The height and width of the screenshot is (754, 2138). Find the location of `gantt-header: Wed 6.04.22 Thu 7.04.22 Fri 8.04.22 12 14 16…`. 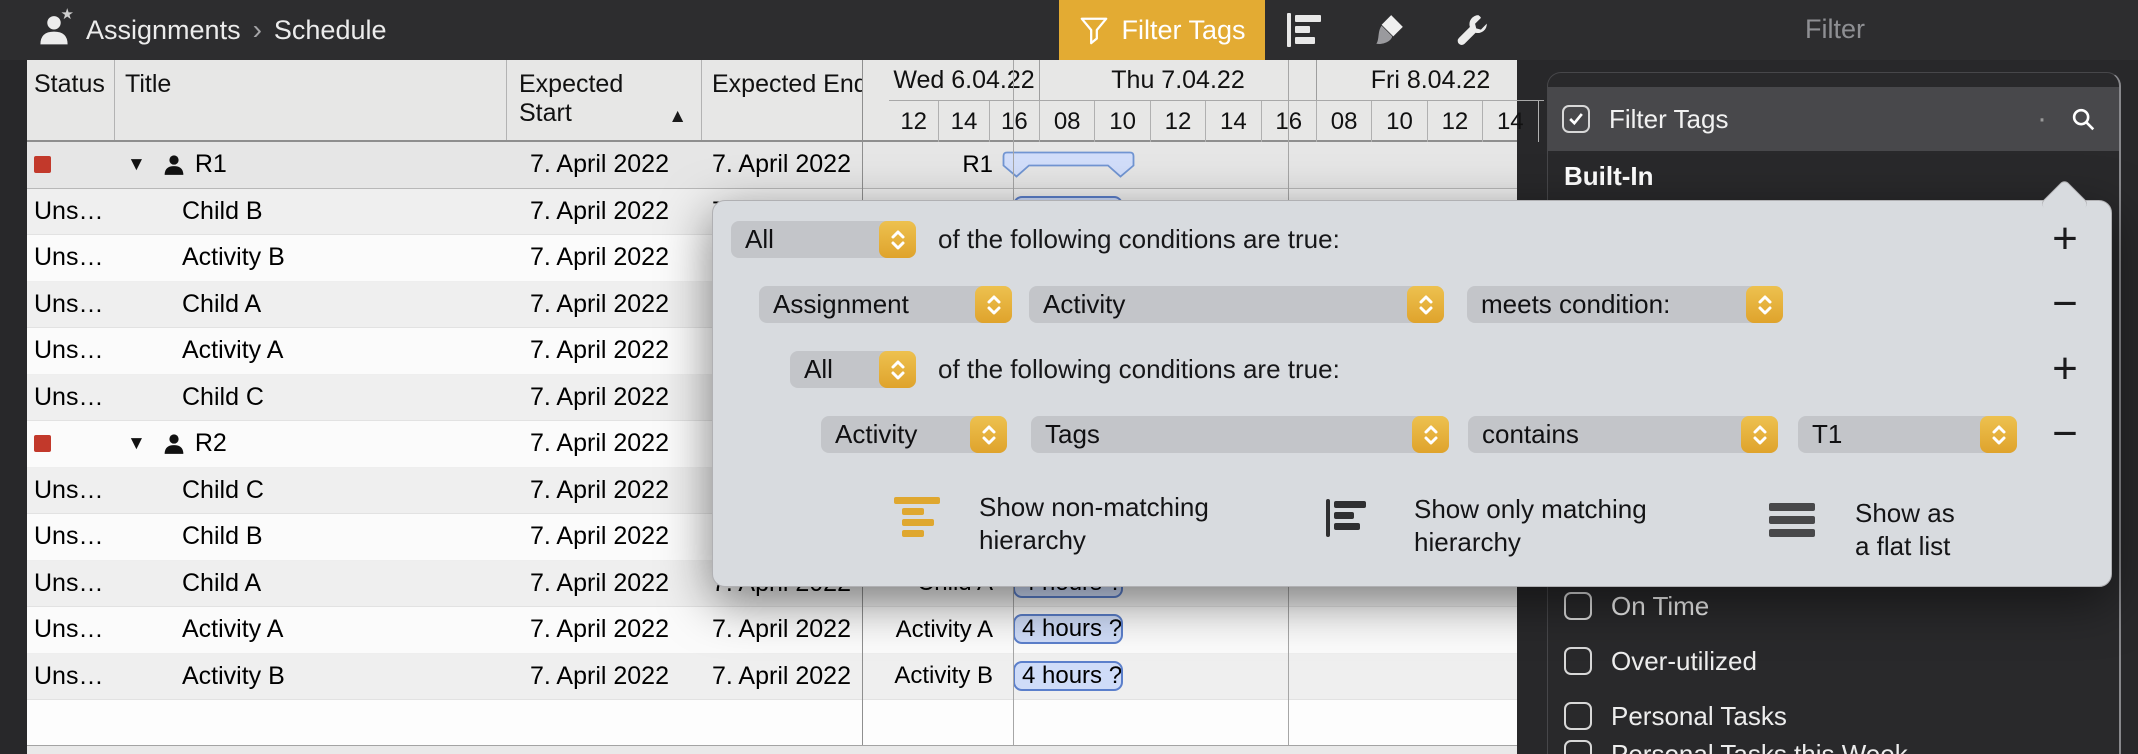

gantt-header: Wed 6.04.22 Thu 7.04.22 Fri 8.04.22 12 14 16… is located at coordinates (1216, 101).